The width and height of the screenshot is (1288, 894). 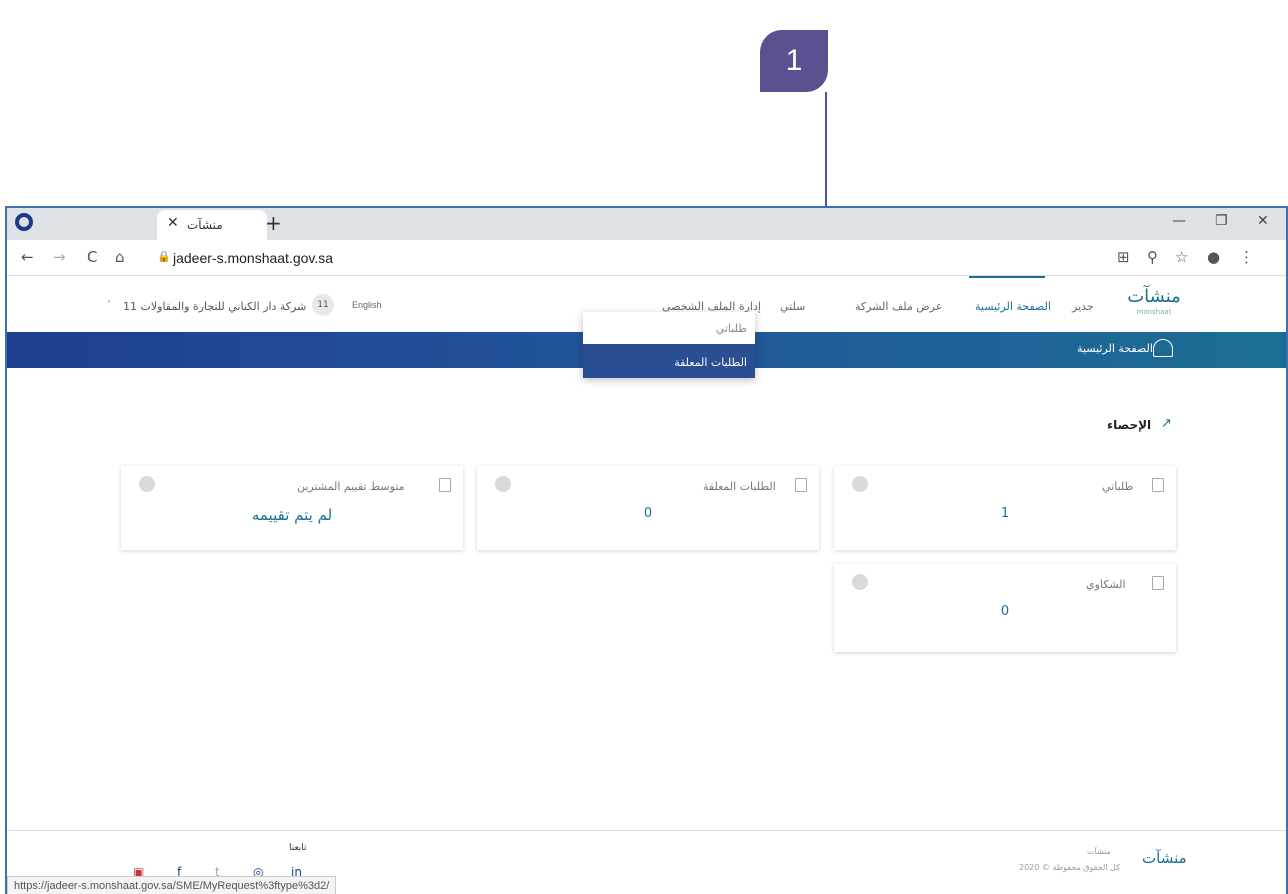 What do you see at coordinates (1154, 312) in the screenshot?
I see `site-logo-subtitle: monshaat` at bounding box center [1154, 312].